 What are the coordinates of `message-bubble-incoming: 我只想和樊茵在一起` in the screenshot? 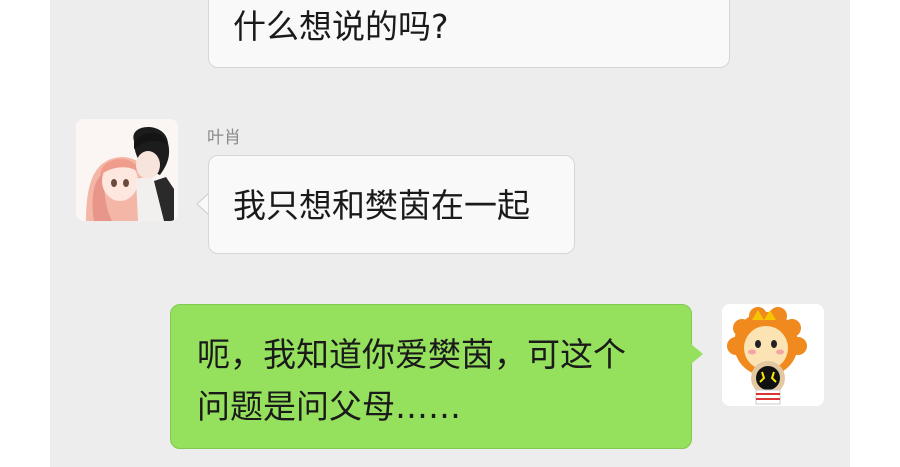 It's located at (391, 204).